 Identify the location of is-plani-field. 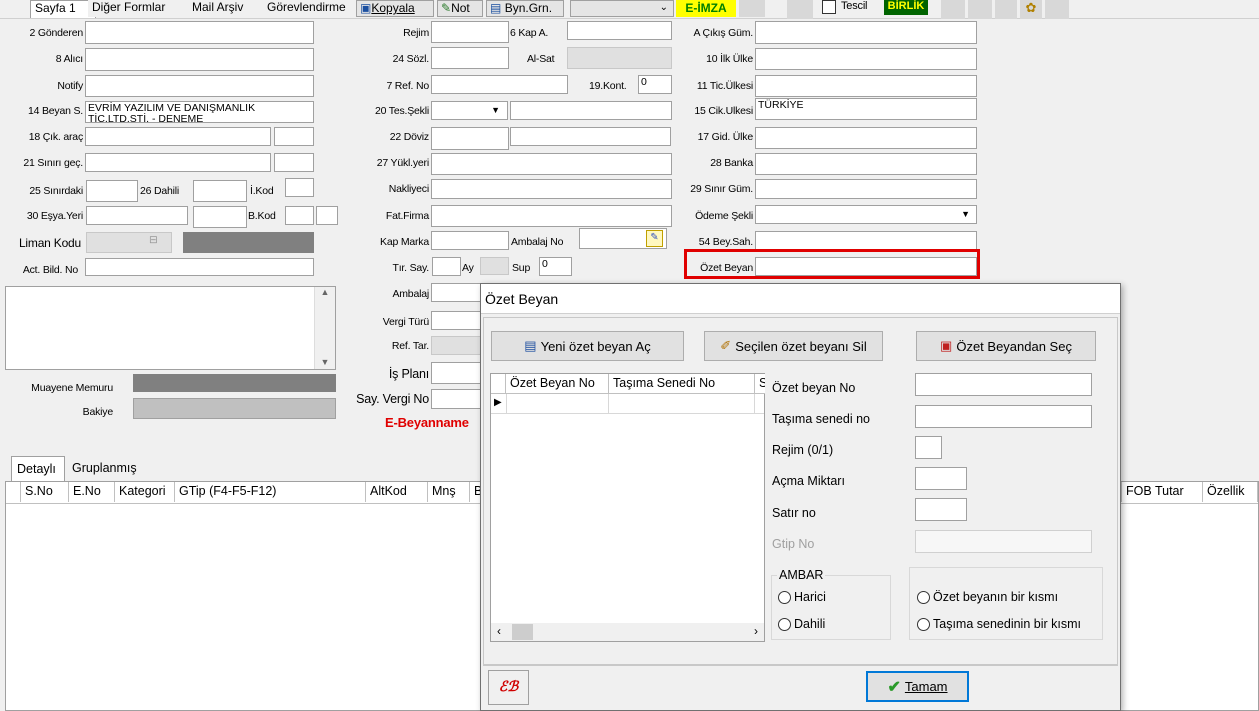
(457, 373).